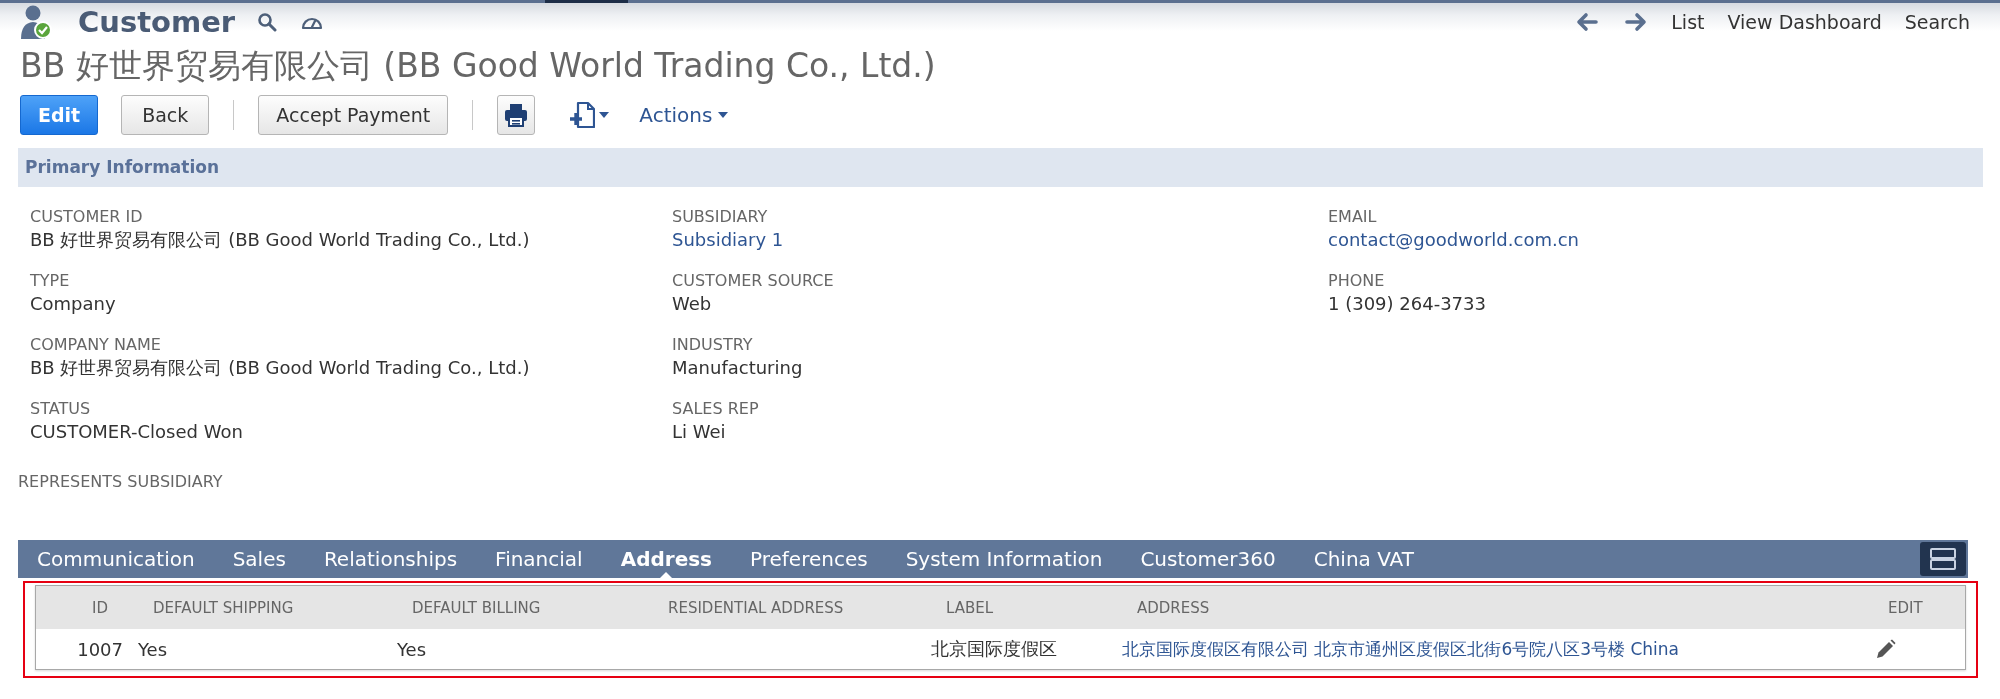  What do you see at coordinates (712, 345) in the screenshot?
I see `field-label: INDUSTRY` at bounding box center [712, 345].